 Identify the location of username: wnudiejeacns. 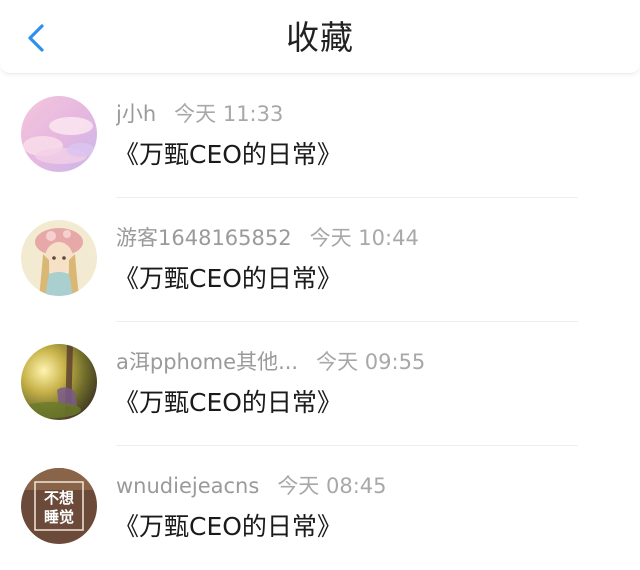
(187, 486).